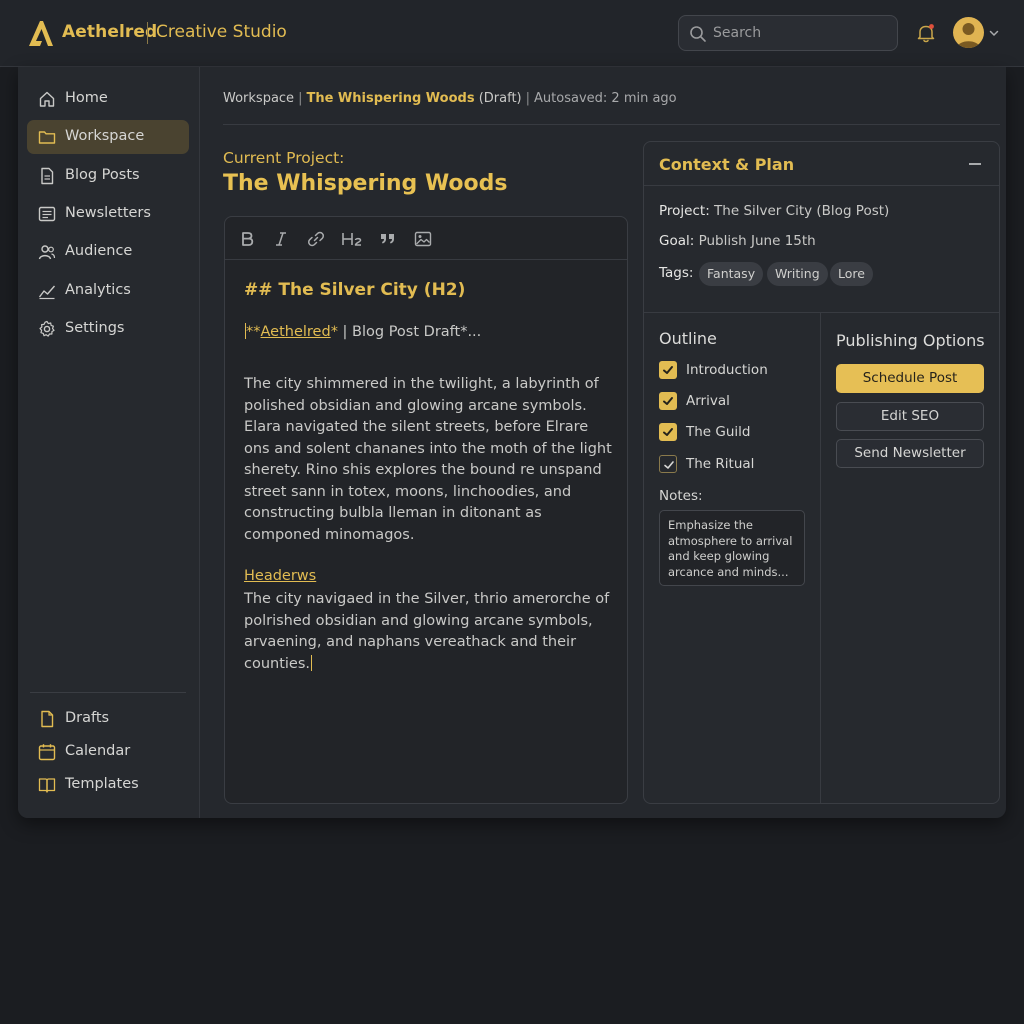 This screenshot has height=1024, width=1024. I want to click on search-box, so click(788, 33).